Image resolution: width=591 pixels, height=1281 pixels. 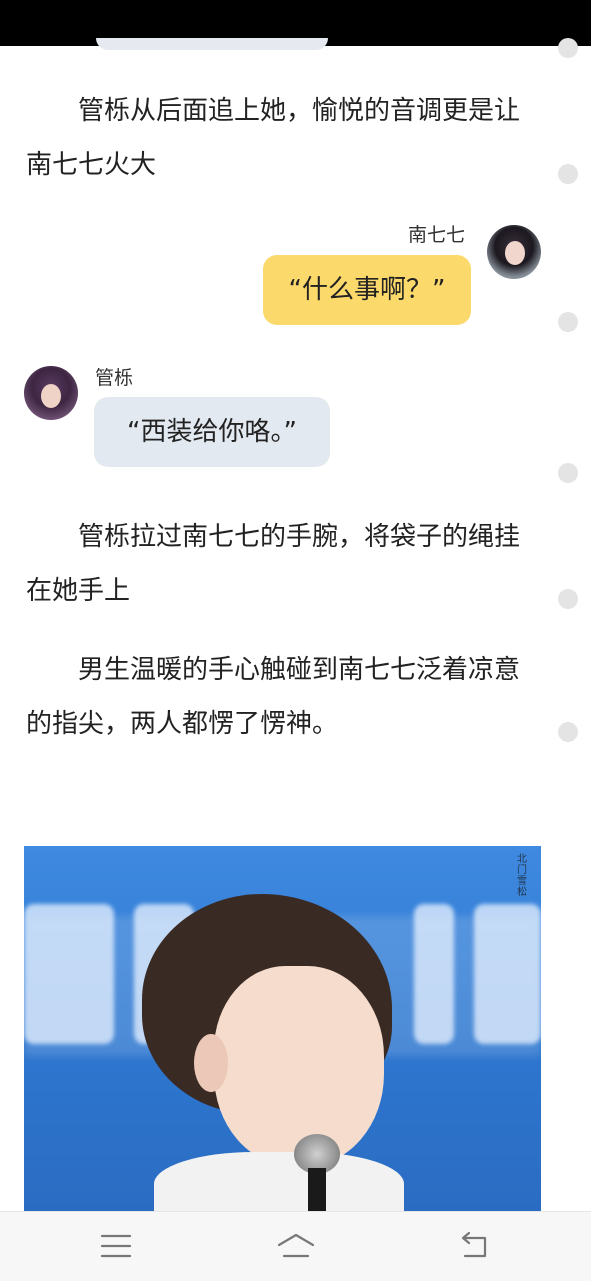 I want to click on home-button, so click(x=296, y=1246).